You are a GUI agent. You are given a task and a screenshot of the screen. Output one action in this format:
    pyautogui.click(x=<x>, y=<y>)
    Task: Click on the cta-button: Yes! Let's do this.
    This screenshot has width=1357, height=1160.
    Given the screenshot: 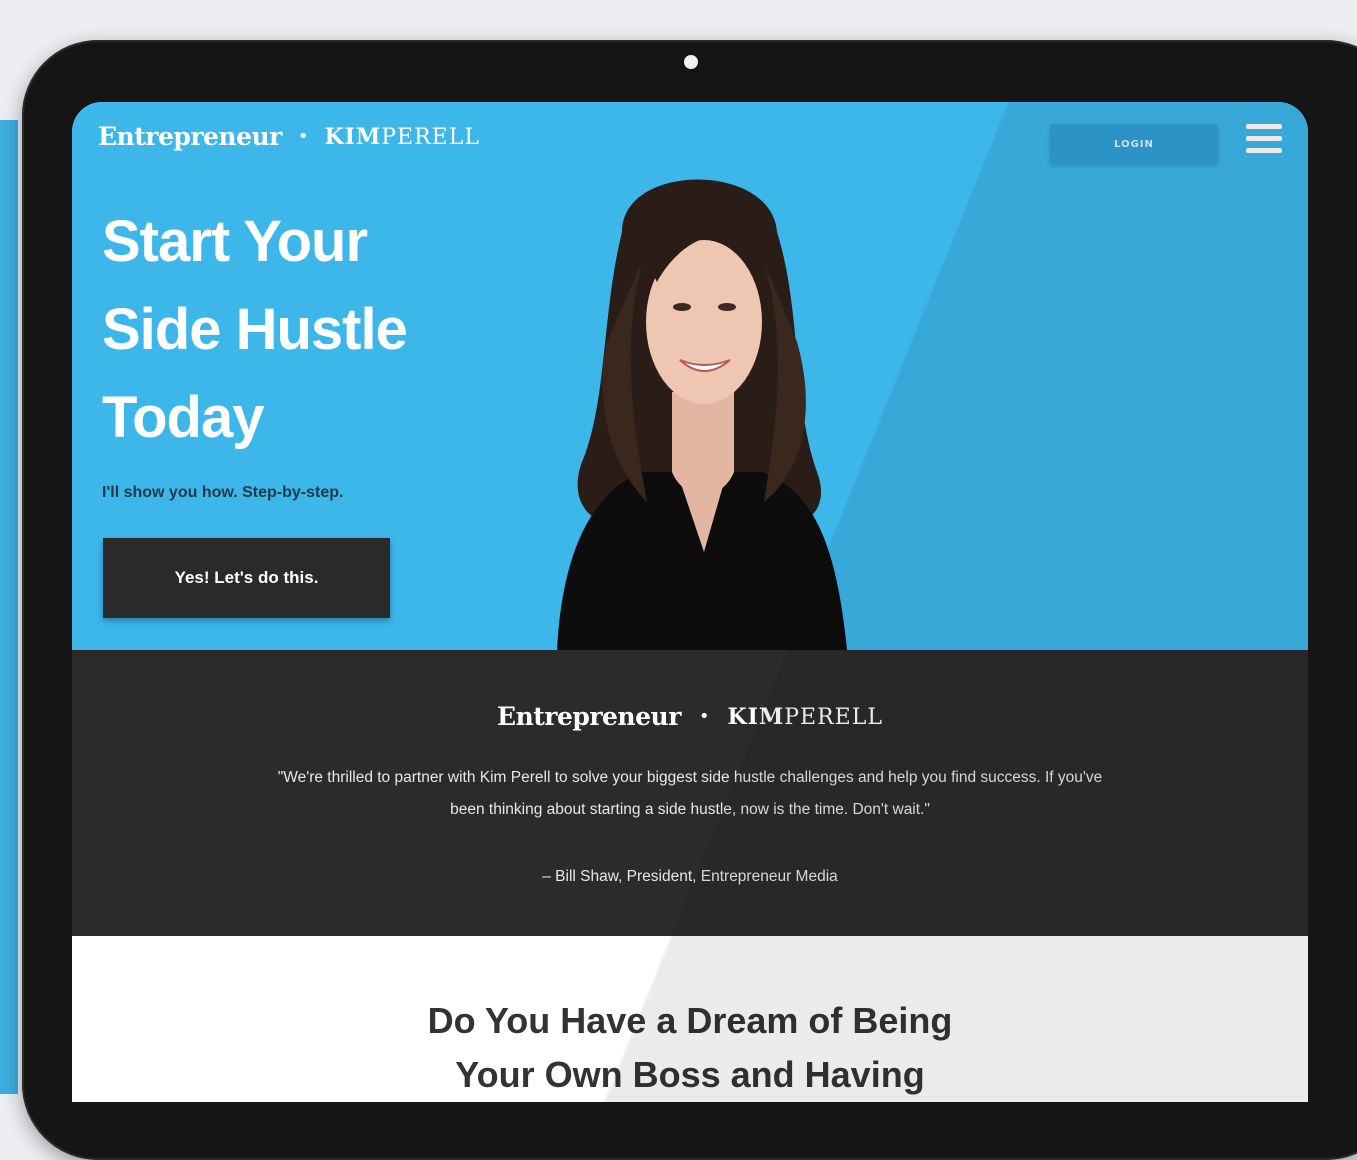 What is the action you would take?
    pyautogui.click(x=246, y=578)
    